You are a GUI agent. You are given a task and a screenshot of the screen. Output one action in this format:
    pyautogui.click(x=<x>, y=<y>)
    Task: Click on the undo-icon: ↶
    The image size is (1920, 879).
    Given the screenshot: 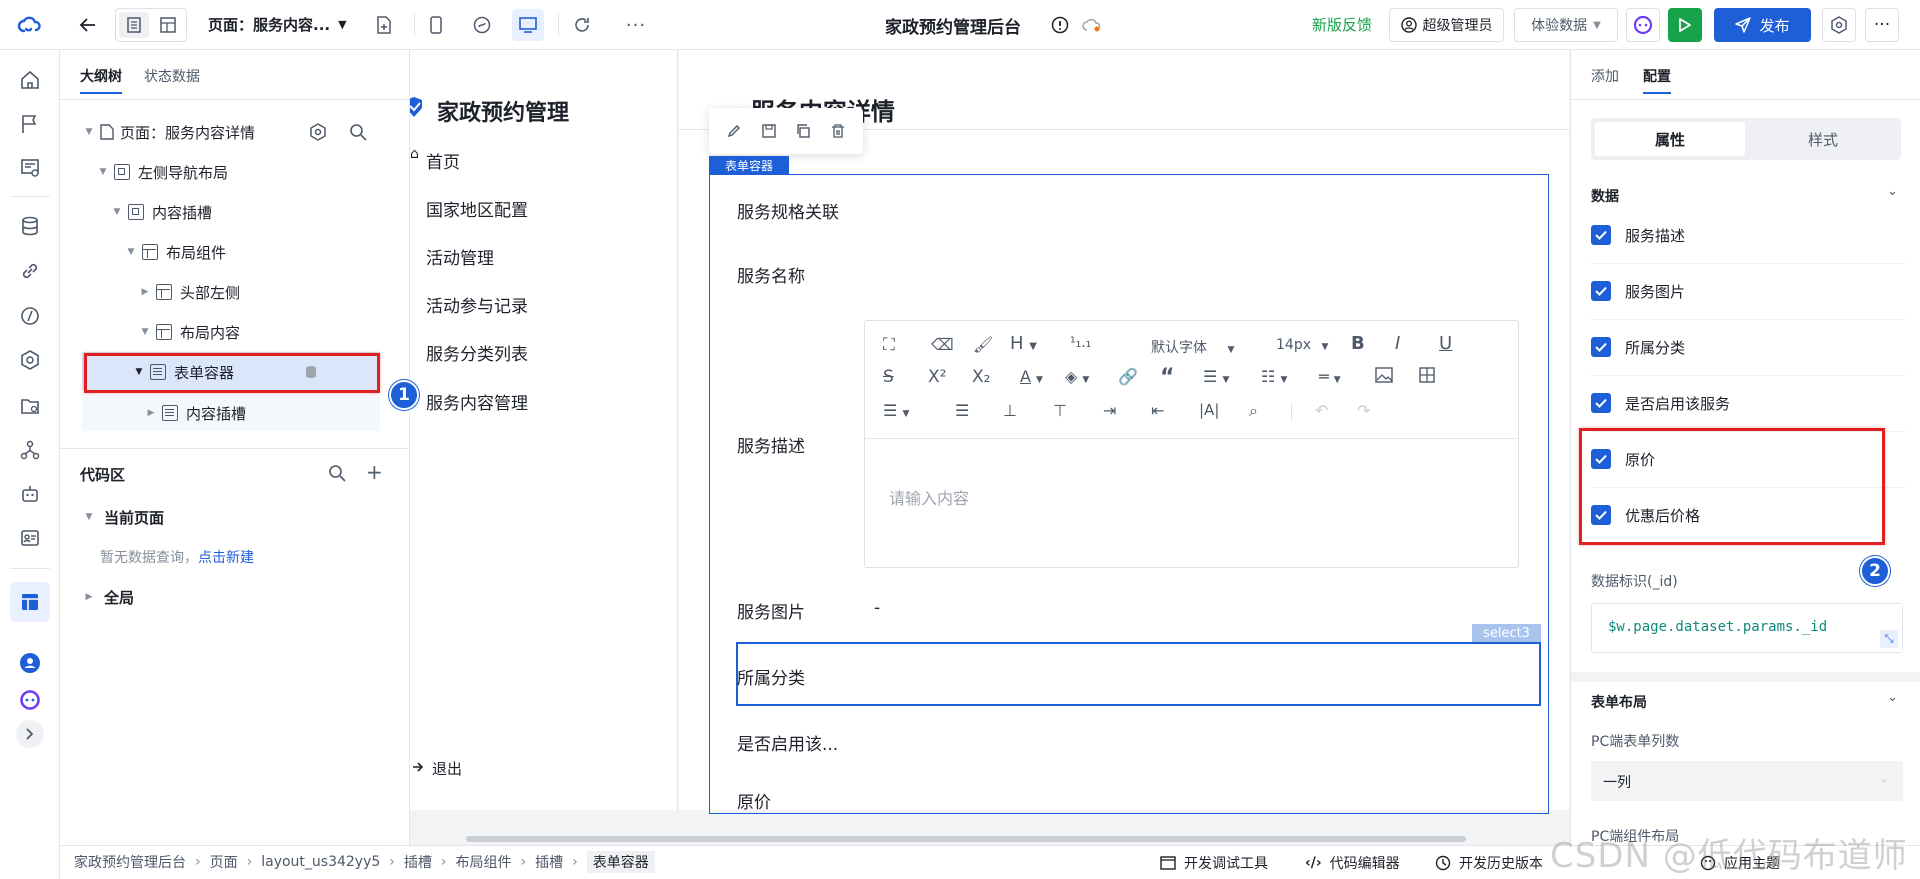 What is the action you would take?
    pyautogui.click(x=1321, y=410)
    